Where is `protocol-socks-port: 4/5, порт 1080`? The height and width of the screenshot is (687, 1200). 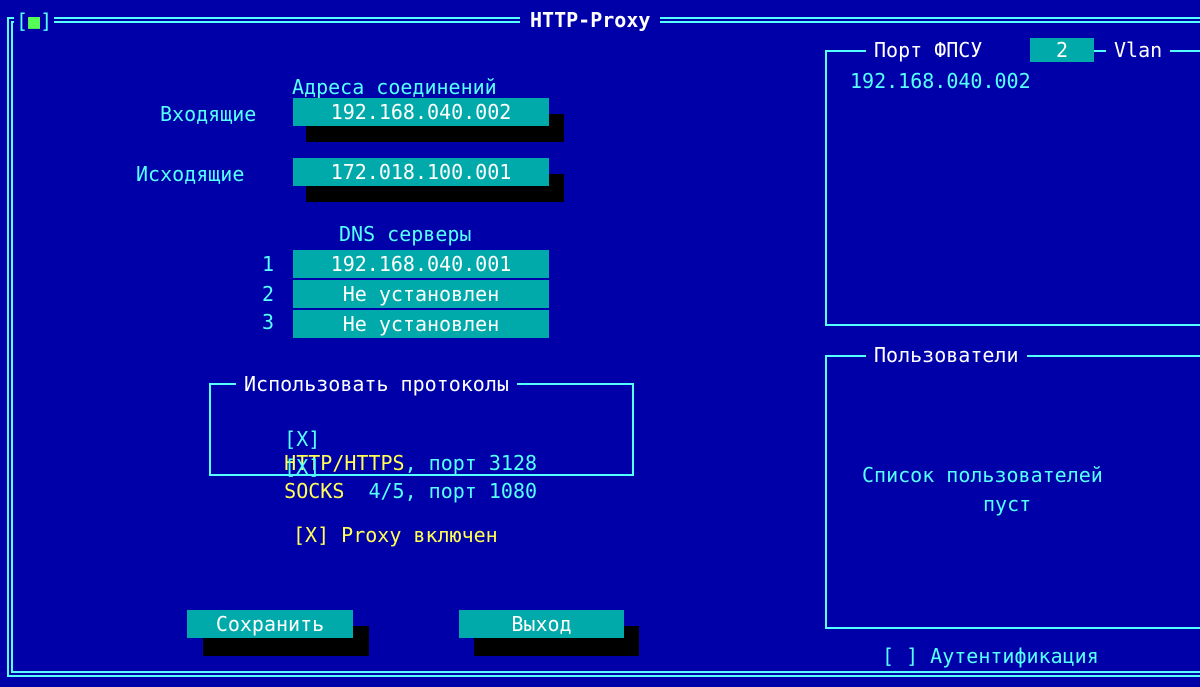
protocol-socks-port: 4/5, порт 1080 is located at coordinates (441, 491).